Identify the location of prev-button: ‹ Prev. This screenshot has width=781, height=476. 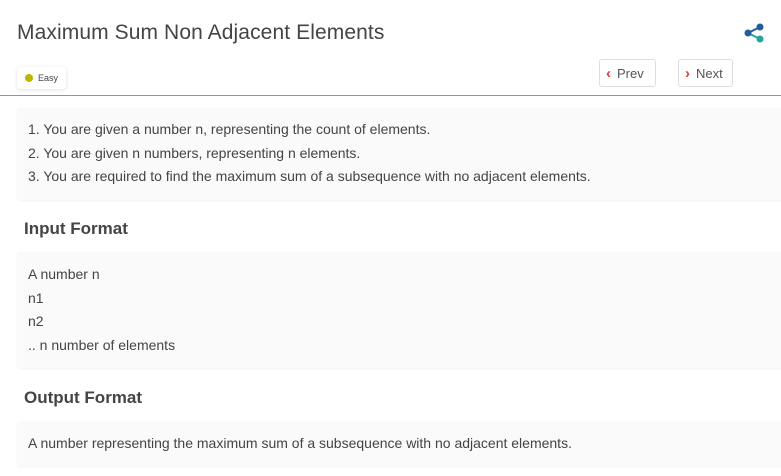
(627, 73).